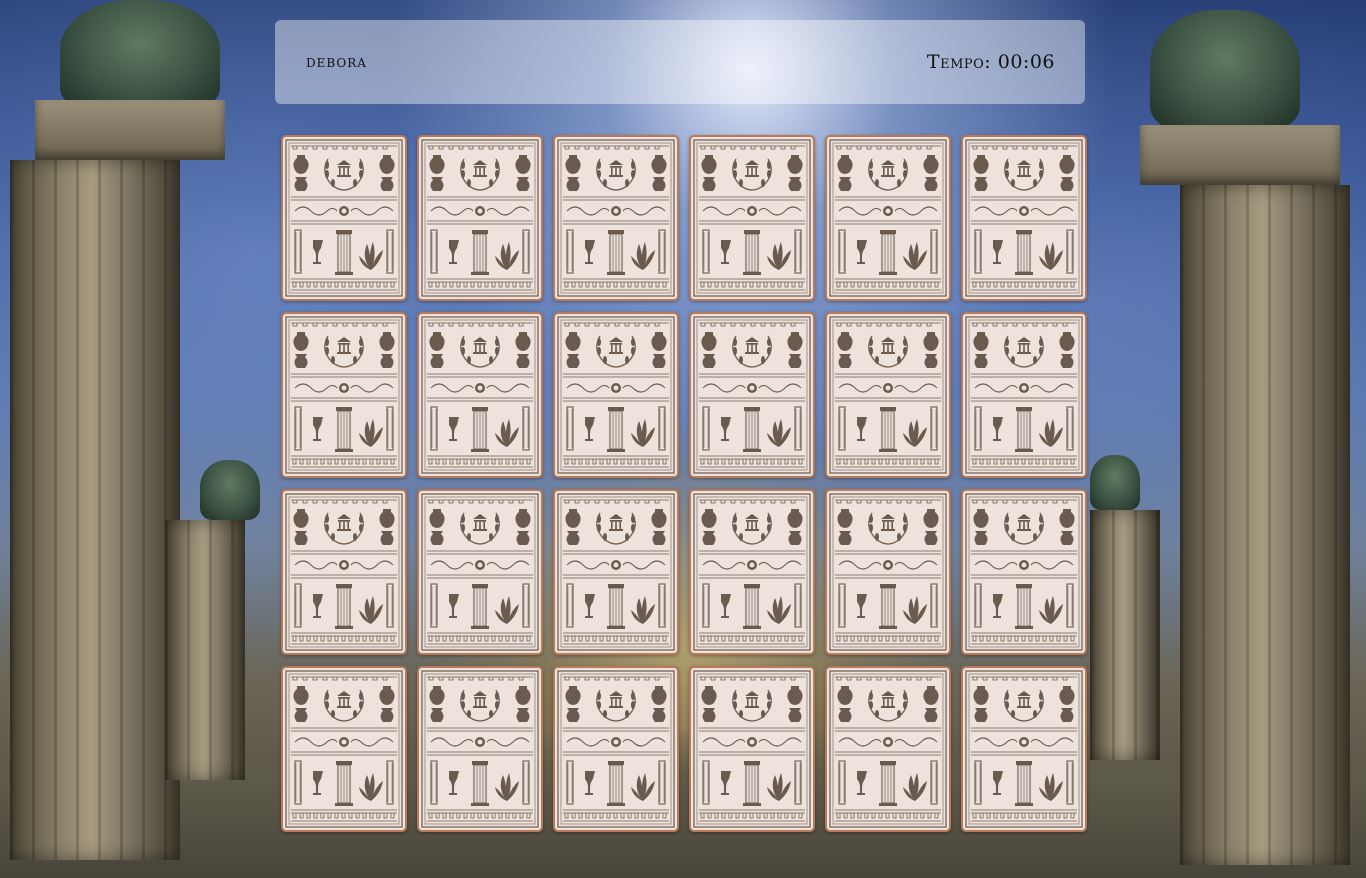  Describe the element at coordinates (95, 510) in the screenshot. I see `left-pillar` at that location.